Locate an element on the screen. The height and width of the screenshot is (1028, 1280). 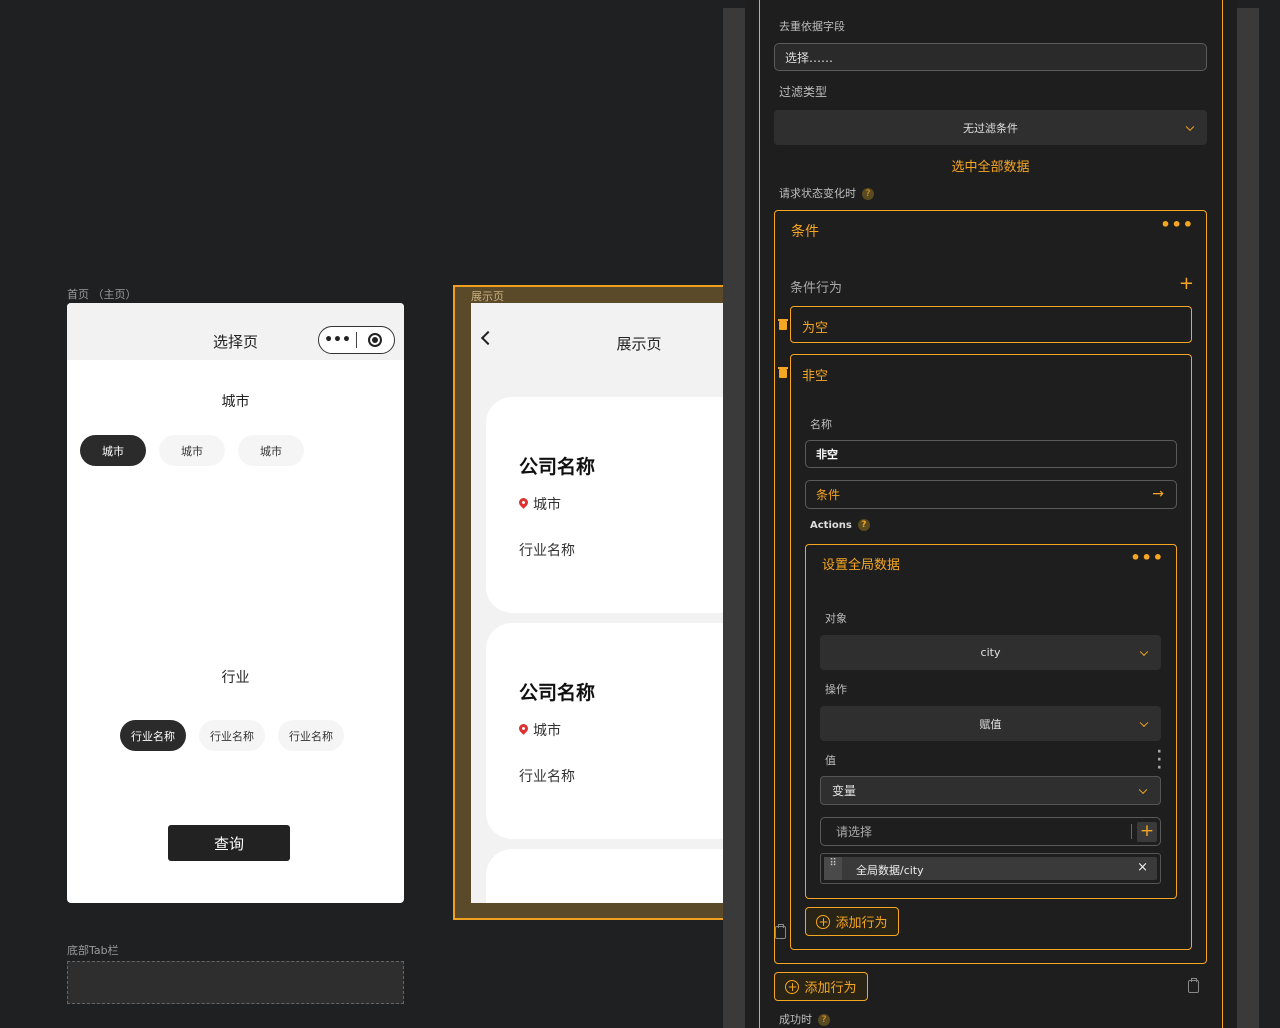
vertical-more-icon: · · · is located at coordinates (1159, 760).